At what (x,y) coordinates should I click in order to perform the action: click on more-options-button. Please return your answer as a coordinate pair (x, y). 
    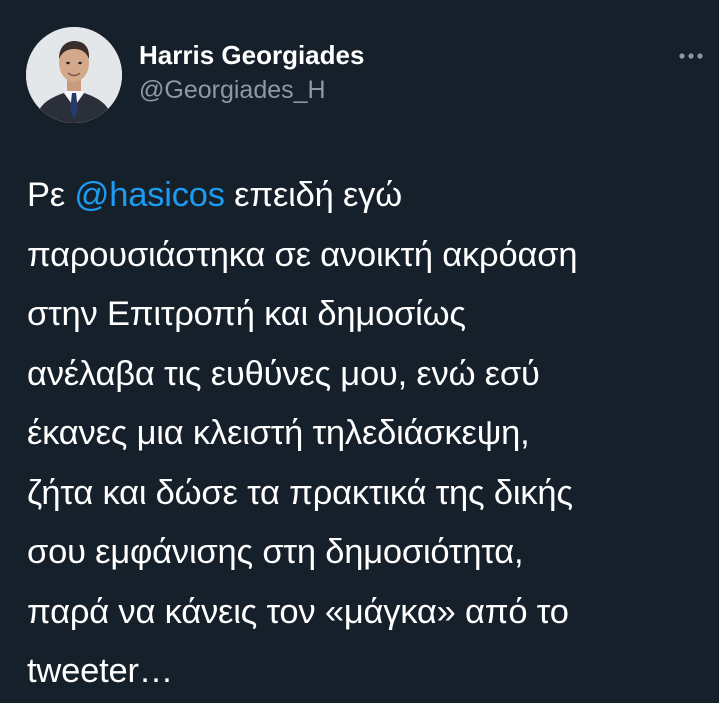
    Looking at the image, I should click on (690, 55).